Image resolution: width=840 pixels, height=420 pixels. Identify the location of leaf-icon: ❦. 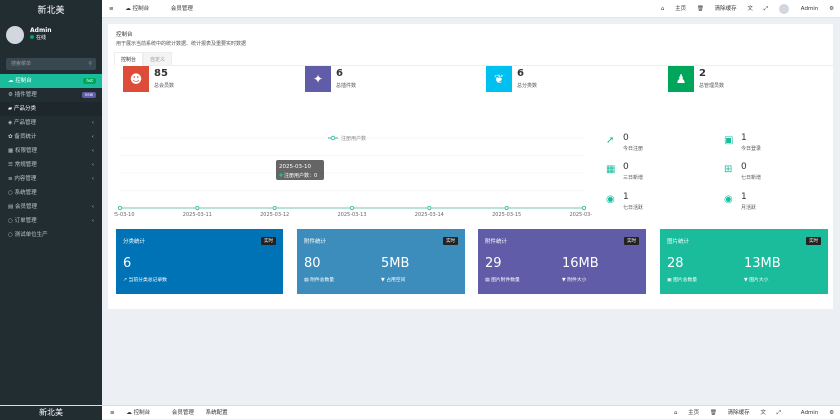
(499, 79).